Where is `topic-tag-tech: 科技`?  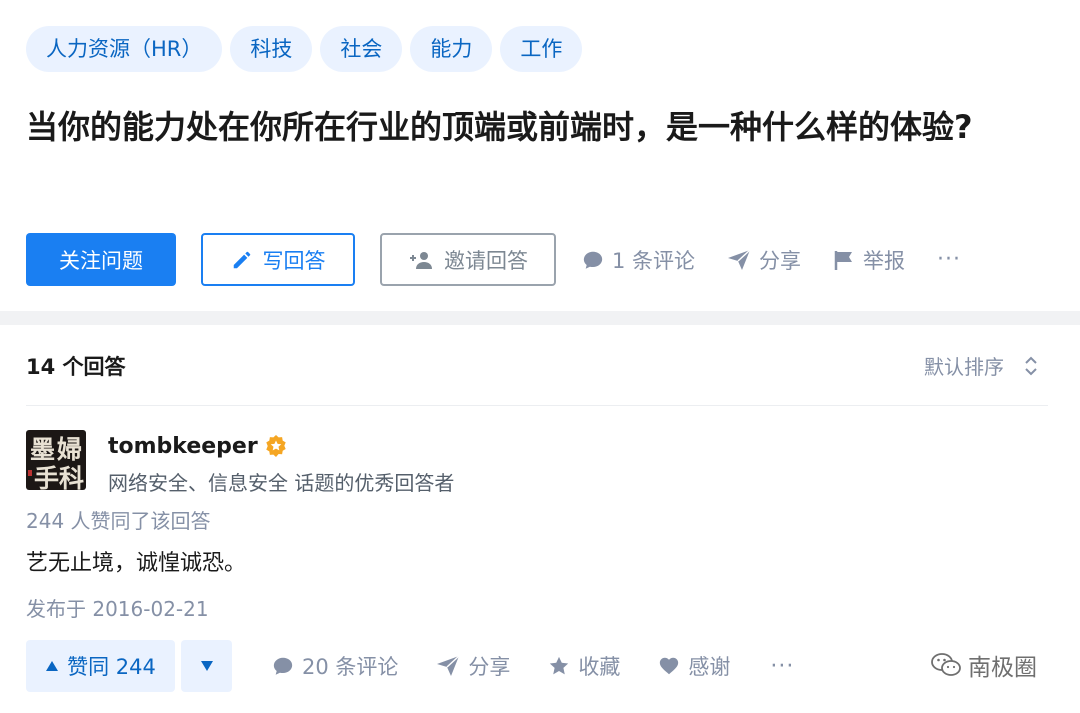
topic-tag-tech: 科技 is located at coordinates (271, 49).